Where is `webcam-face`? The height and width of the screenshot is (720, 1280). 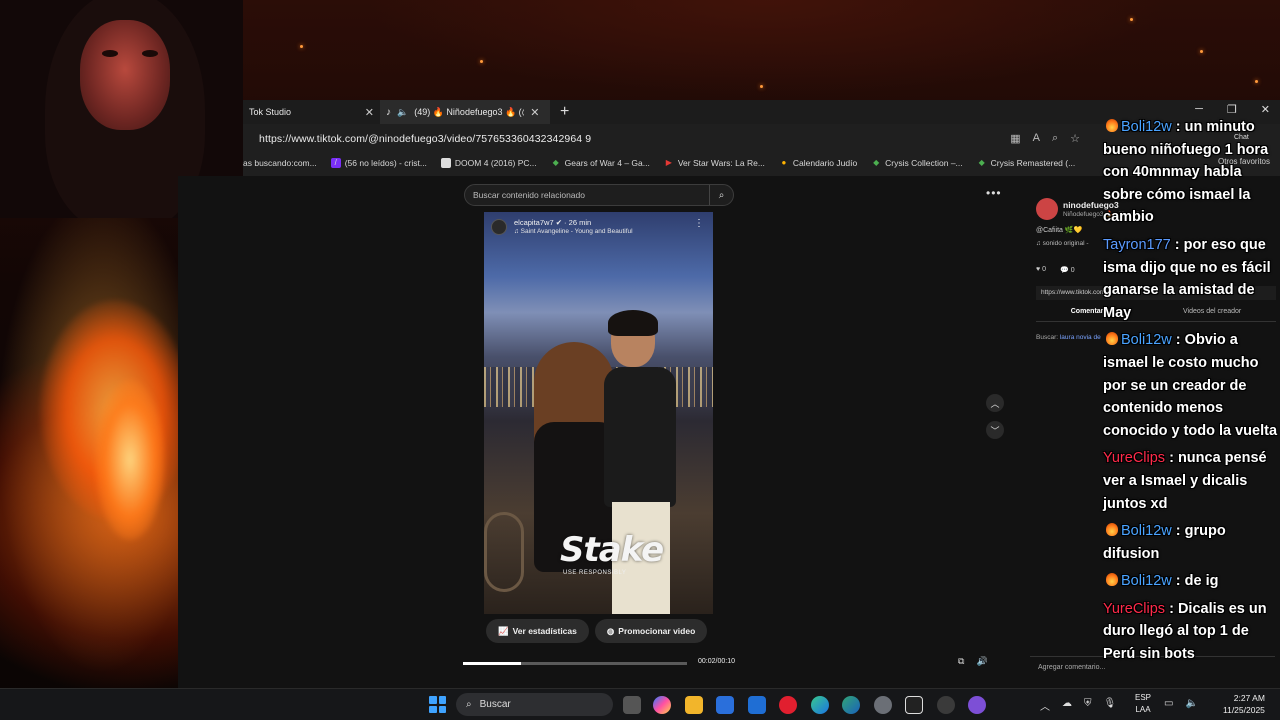 webcam-face is located at coordinates (125, 75).